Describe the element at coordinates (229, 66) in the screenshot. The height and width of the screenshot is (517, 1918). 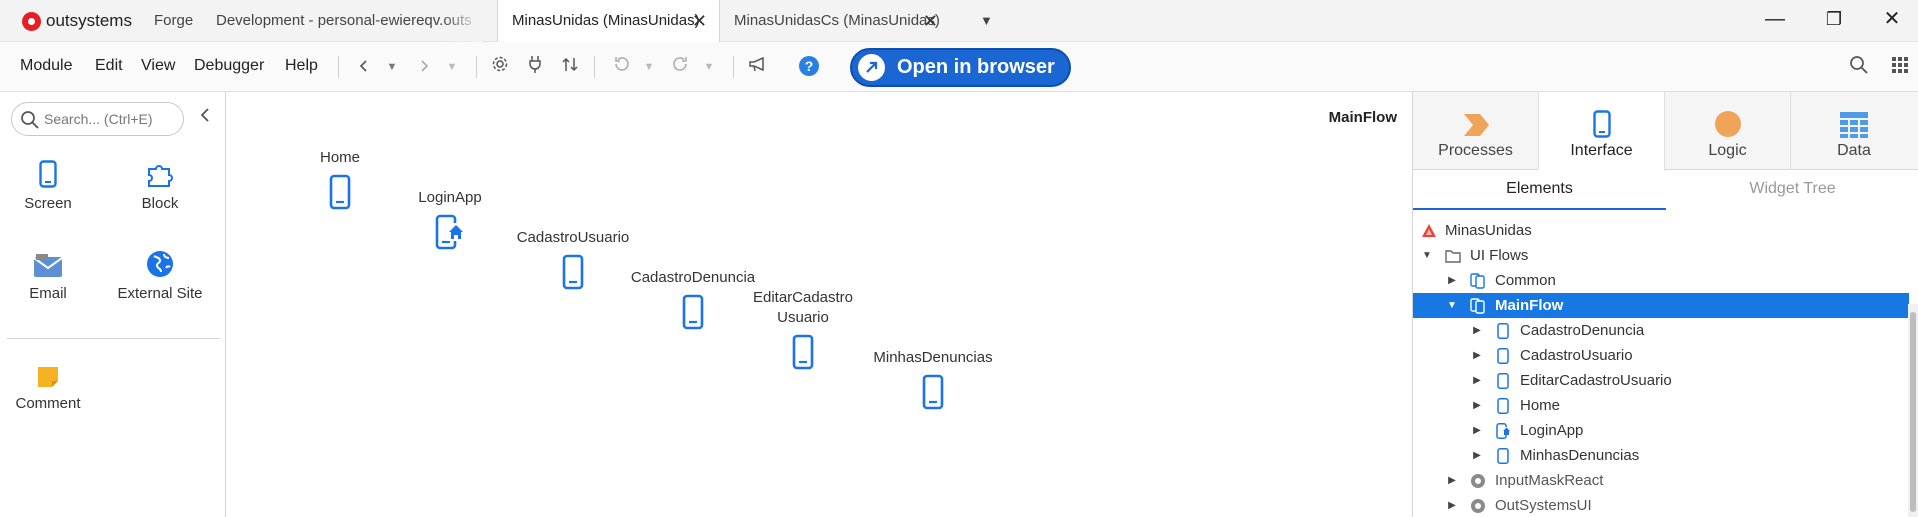
I see `menu-debugger: Debugger` at that location.